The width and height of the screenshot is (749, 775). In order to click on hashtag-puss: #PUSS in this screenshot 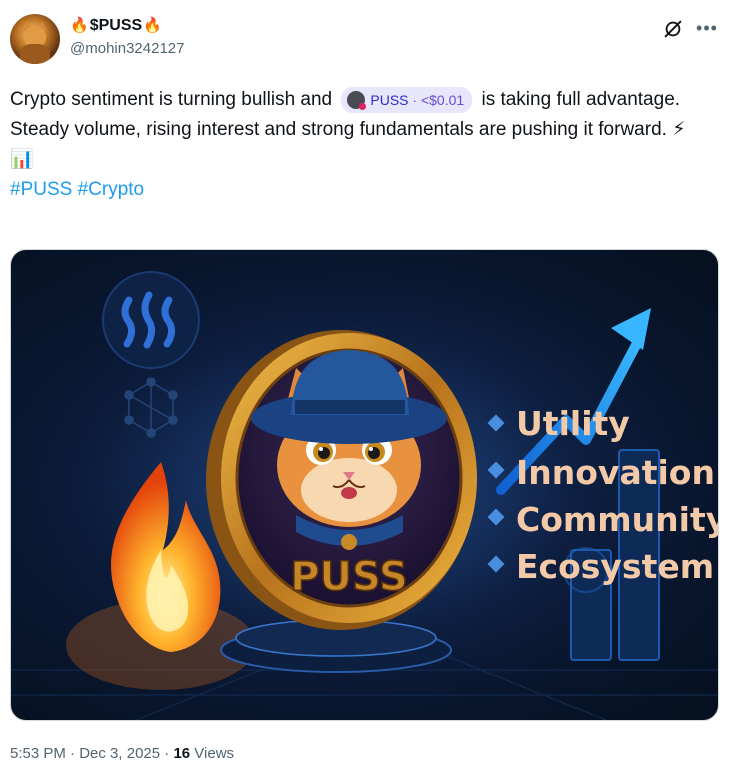, I will do `click(41, 189)`.